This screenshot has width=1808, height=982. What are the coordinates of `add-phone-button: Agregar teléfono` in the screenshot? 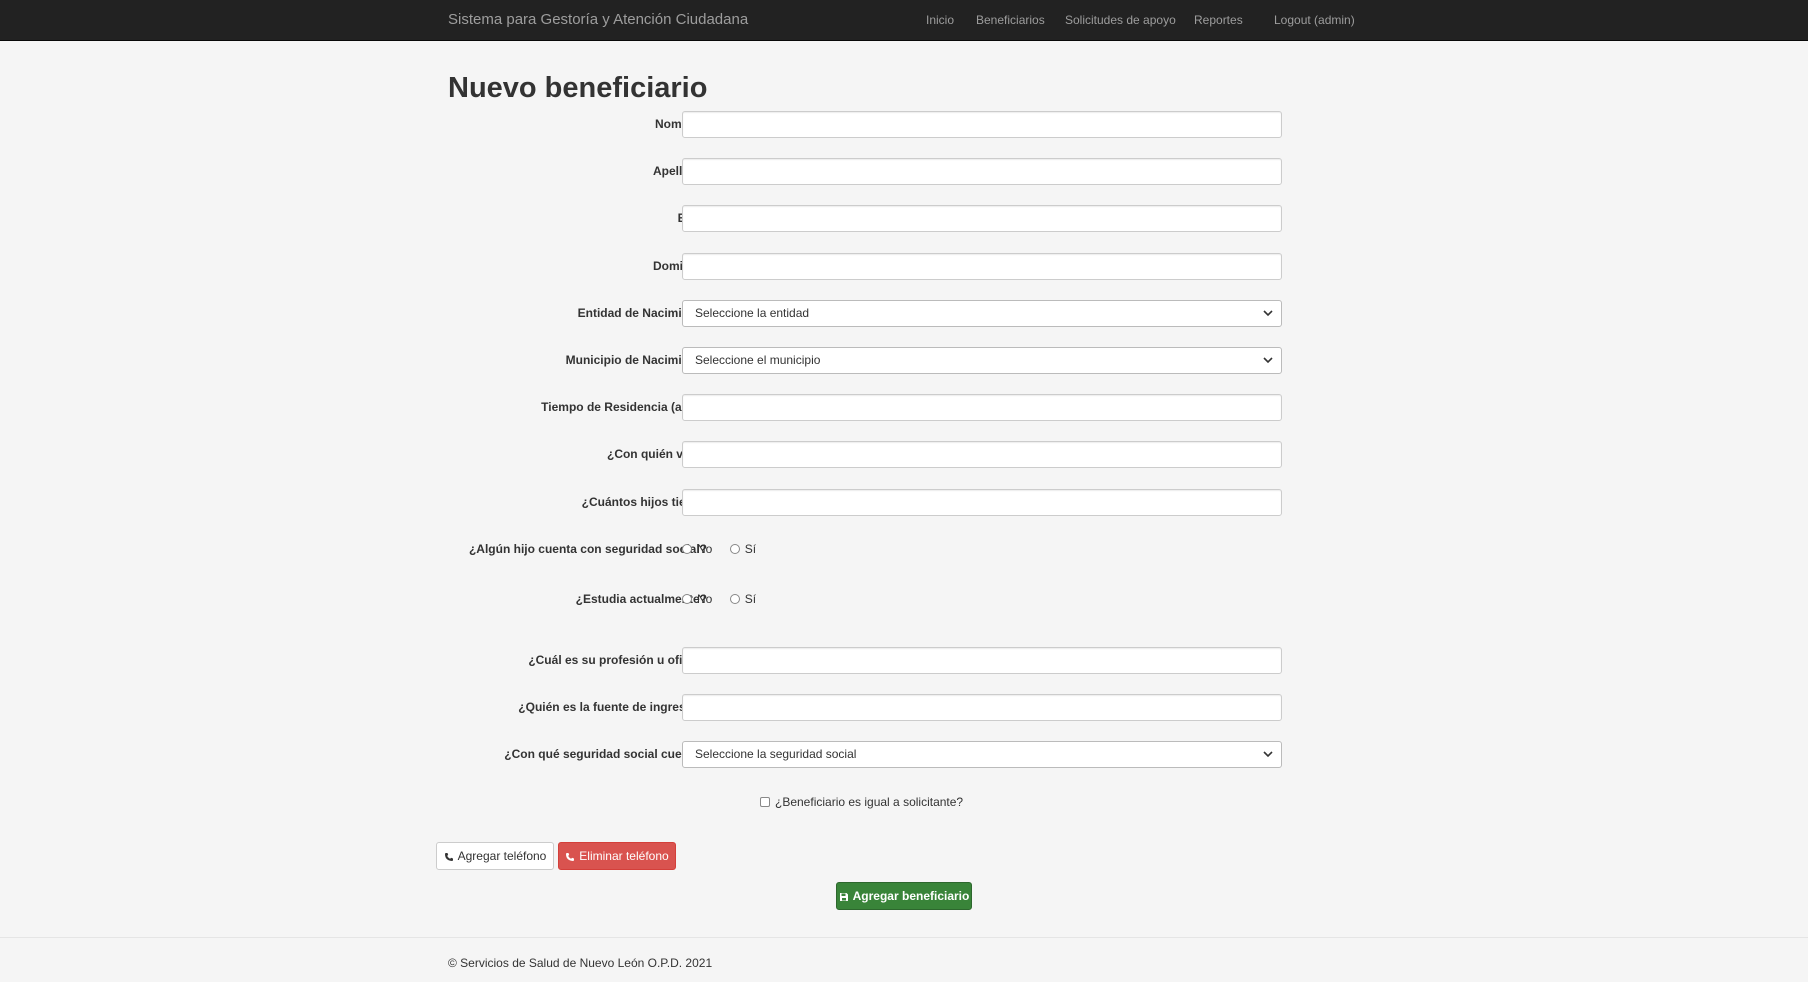 It's located at (495, 856).